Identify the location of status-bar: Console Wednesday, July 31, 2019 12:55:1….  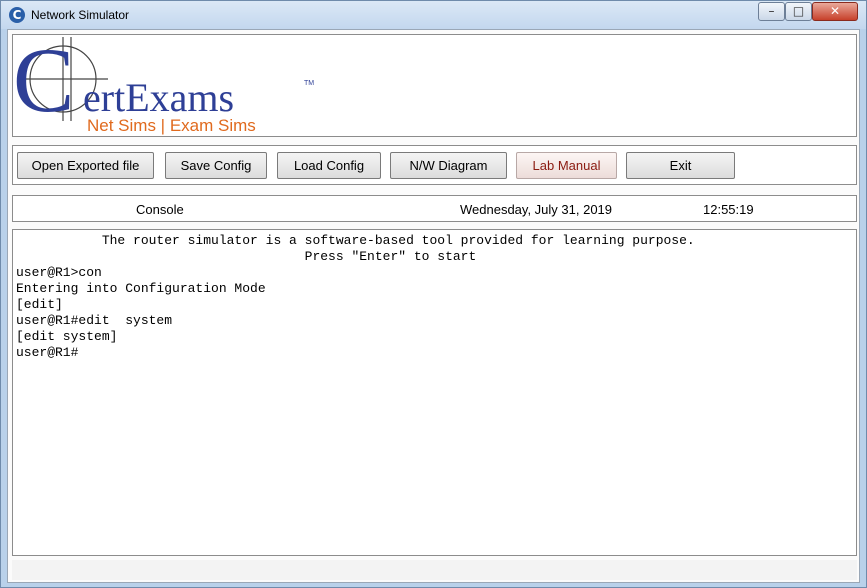
(434, 208).